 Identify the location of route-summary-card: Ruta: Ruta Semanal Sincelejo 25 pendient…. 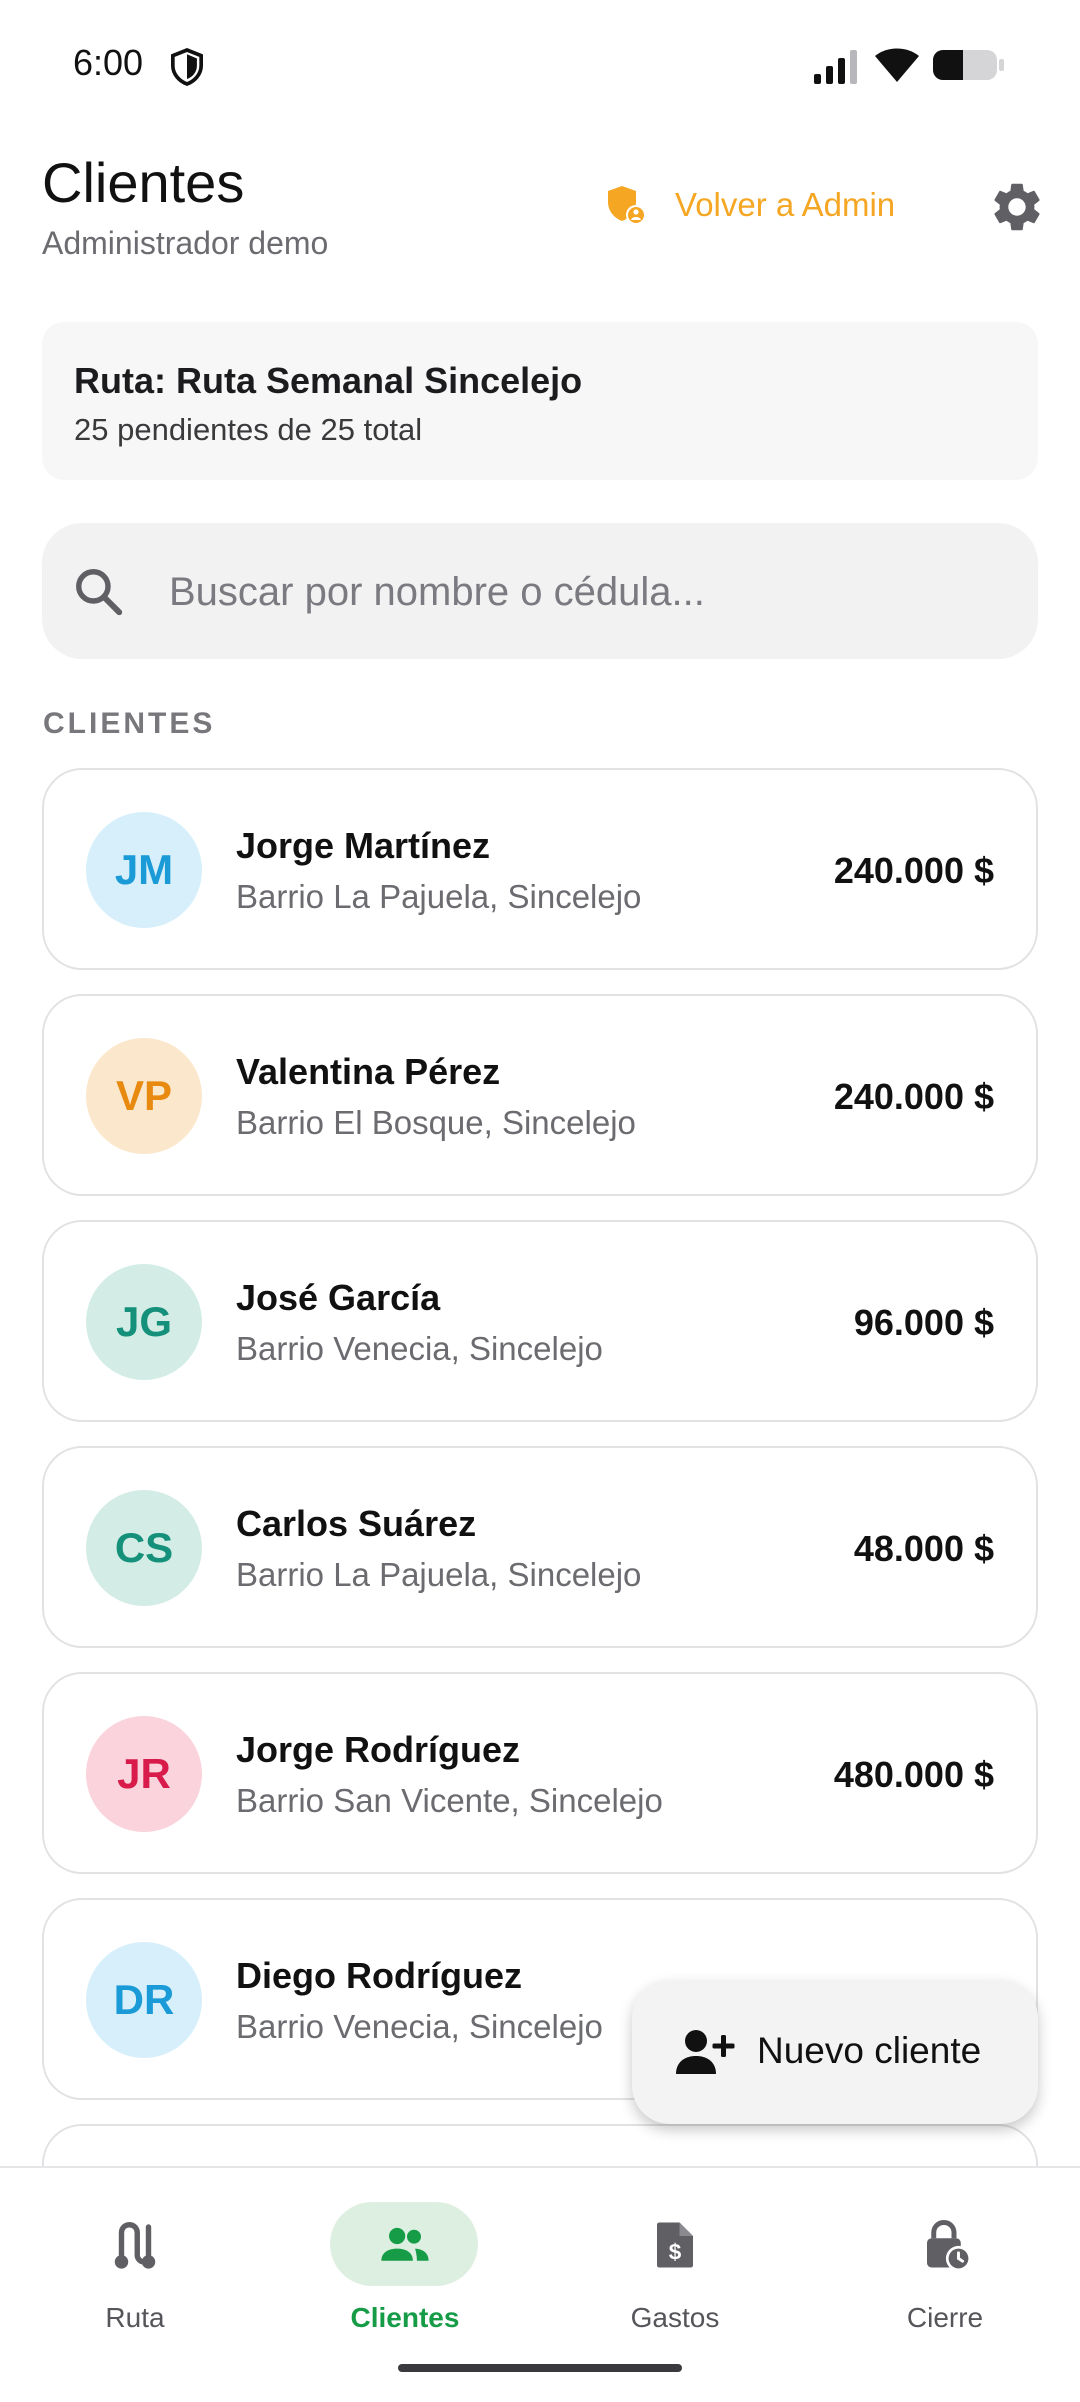
(540, 401).